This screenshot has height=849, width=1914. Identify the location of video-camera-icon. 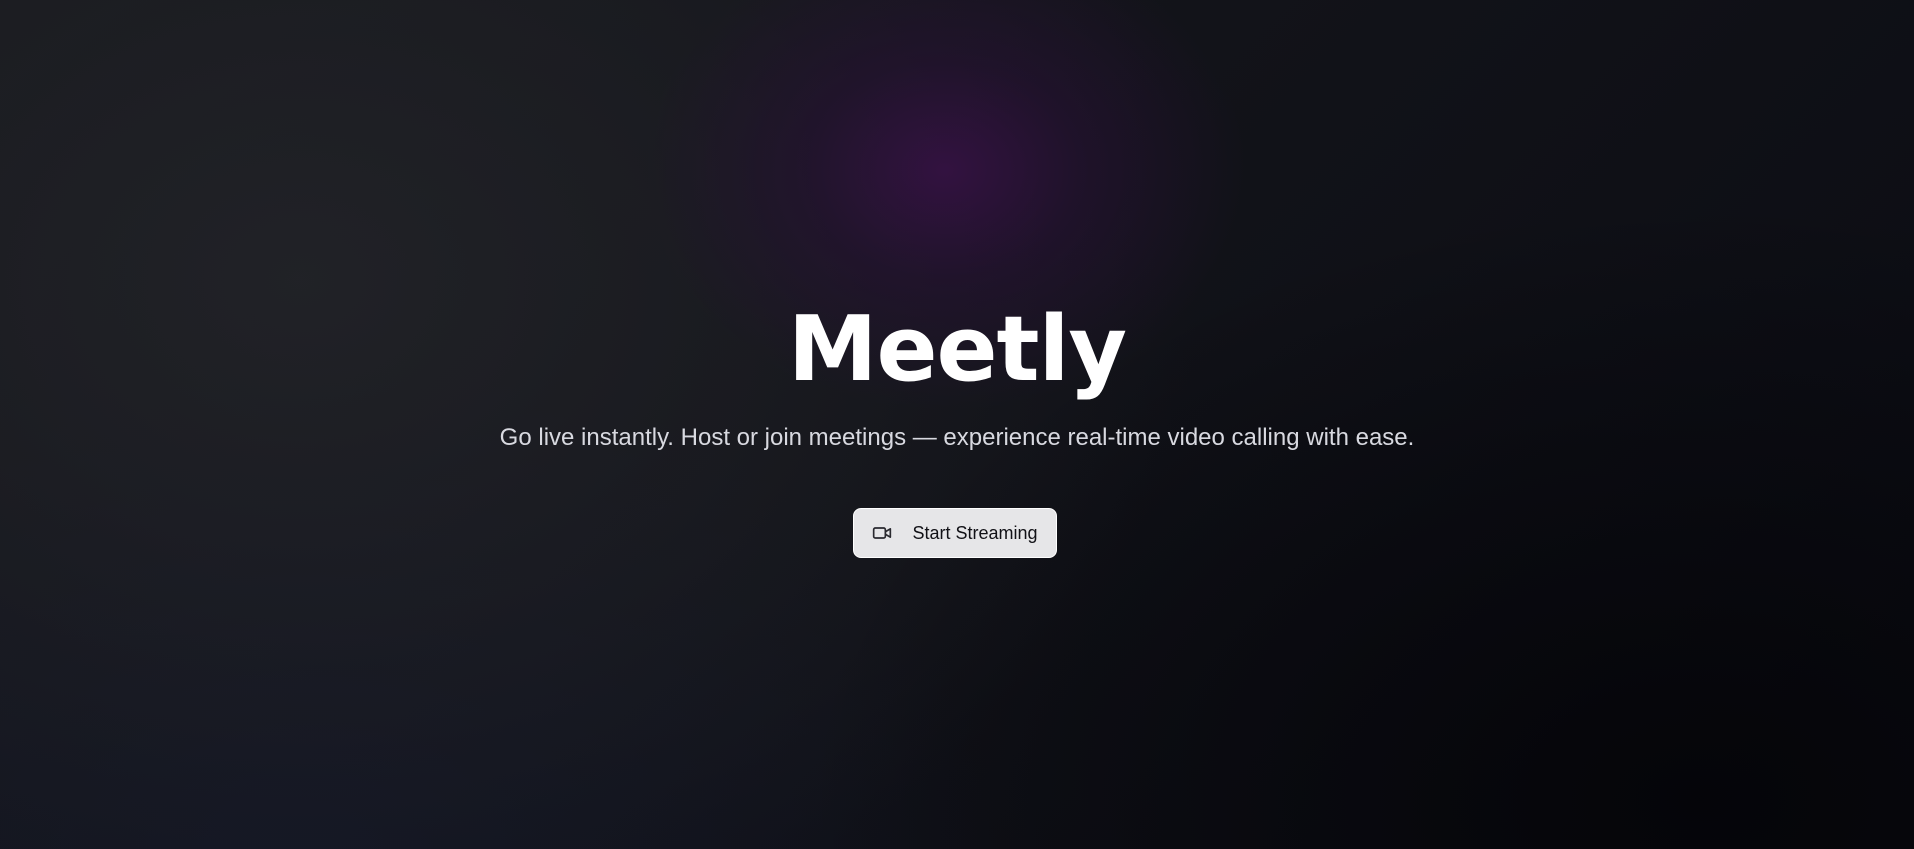
(882, 533).